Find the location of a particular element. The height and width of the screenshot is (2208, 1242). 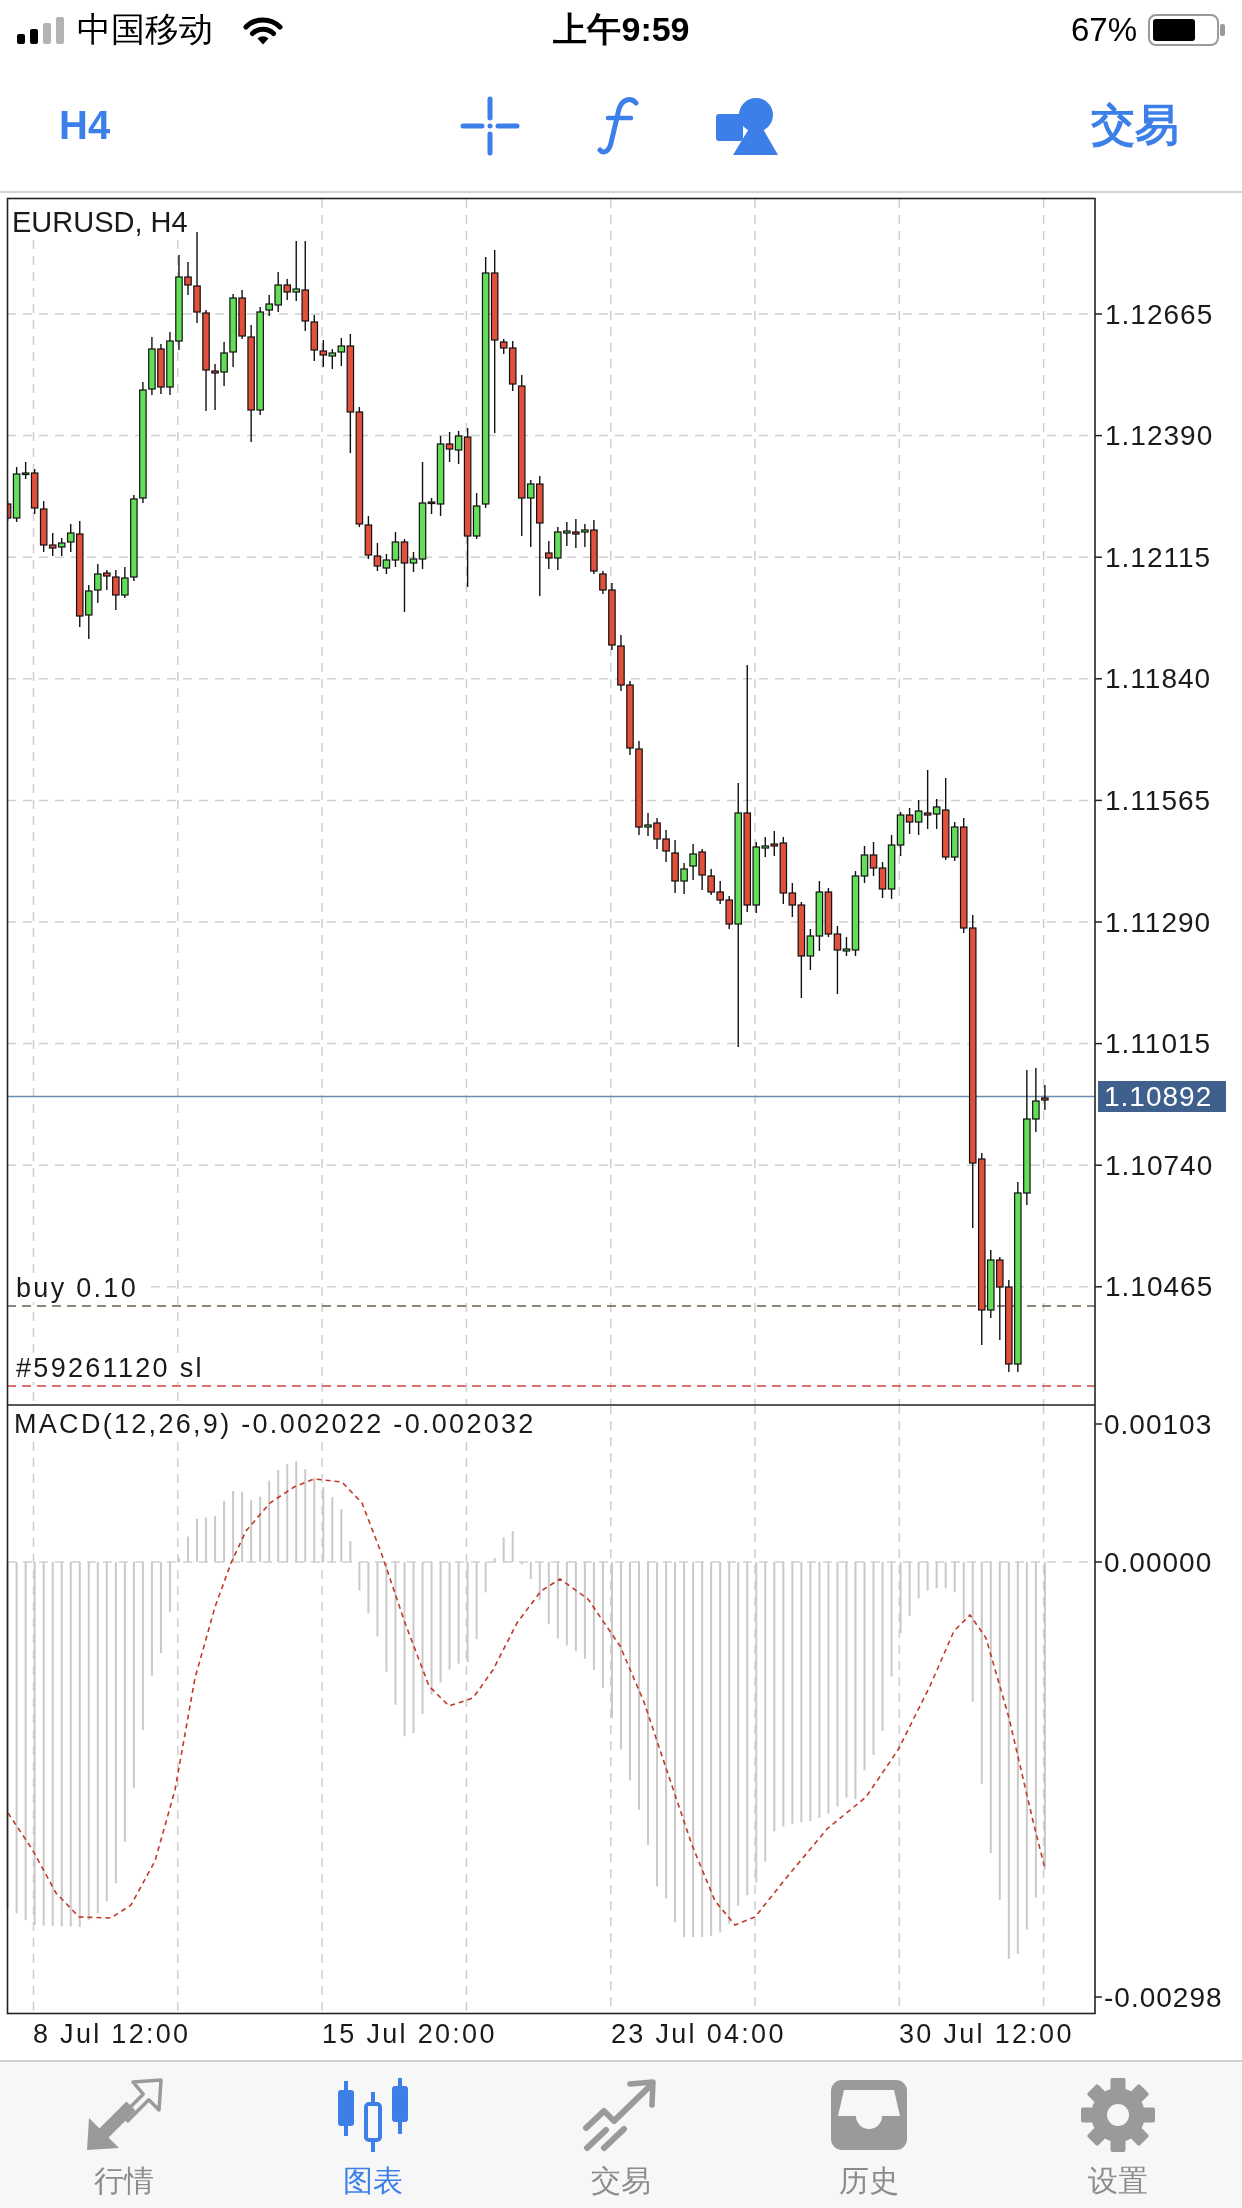

time-axis-label: 23 Jul 04:00 is located at coordinates (698, 2034).